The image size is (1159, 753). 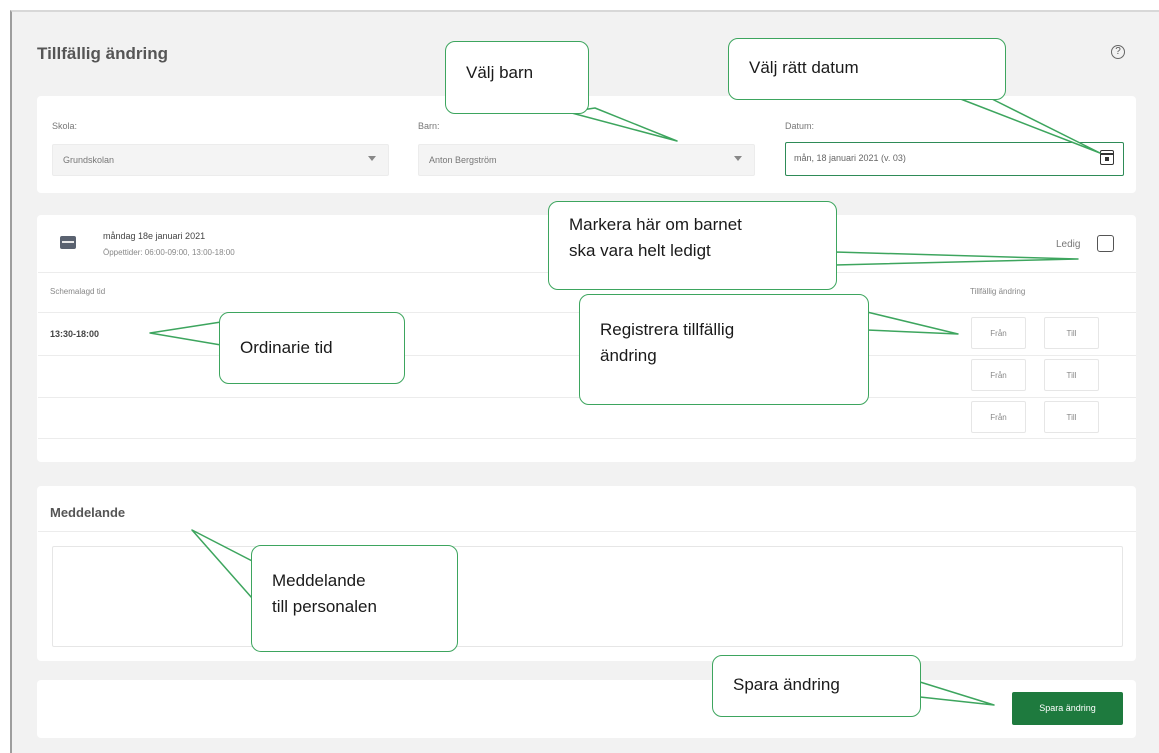 I want to click on scheduled-column-header: Schemalagd tid, so click(x=78, y=291).